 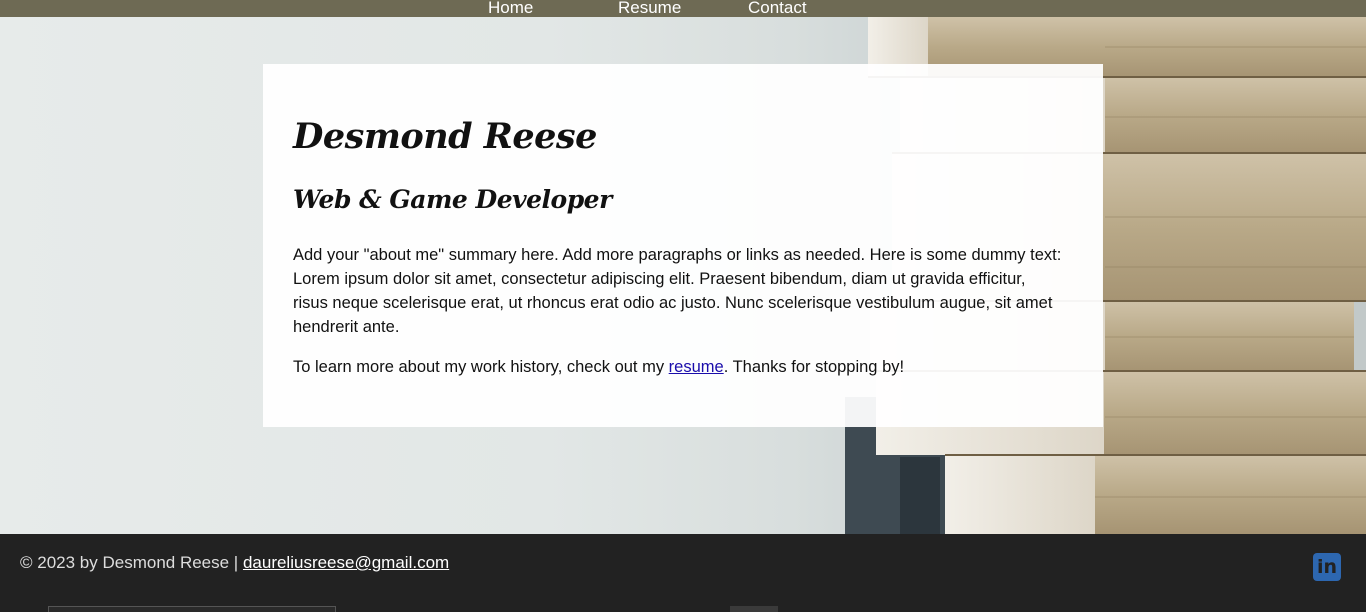 I want to click on page-title: Desmond Reese, so click(x=445, y=136).